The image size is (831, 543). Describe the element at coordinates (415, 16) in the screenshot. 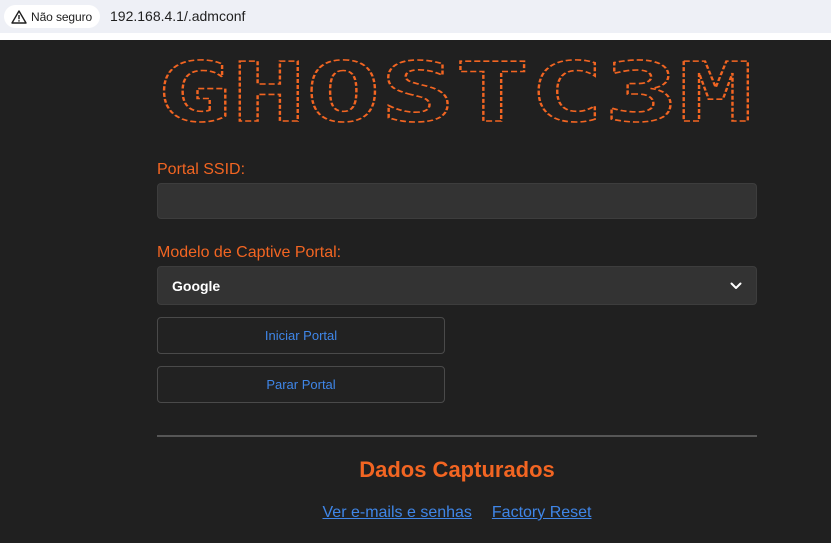

I see `omnibox: Não seguro 192.168.4.1/.admconf` at that location.